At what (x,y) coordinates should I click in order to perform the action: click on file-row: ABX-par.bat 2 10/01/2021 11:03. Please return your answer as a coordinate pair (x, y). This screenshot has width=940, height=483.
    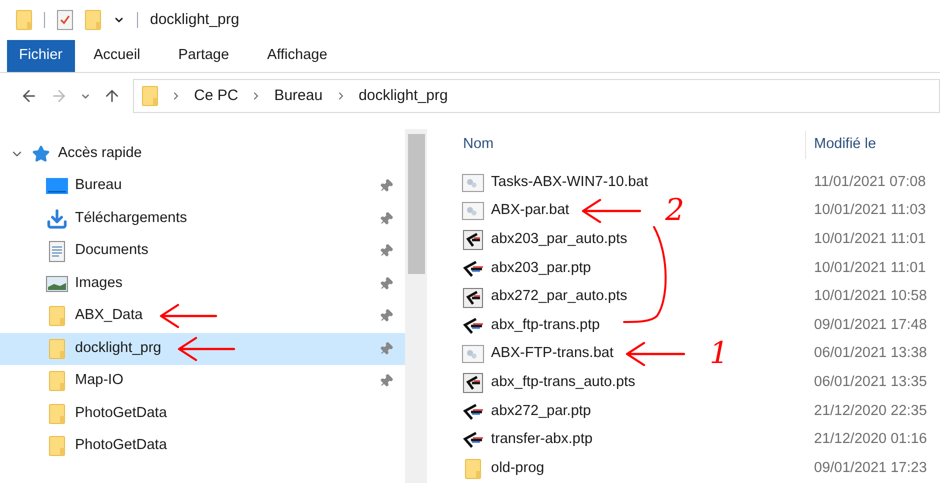
    Looking at the image, I should click on (696, 211).